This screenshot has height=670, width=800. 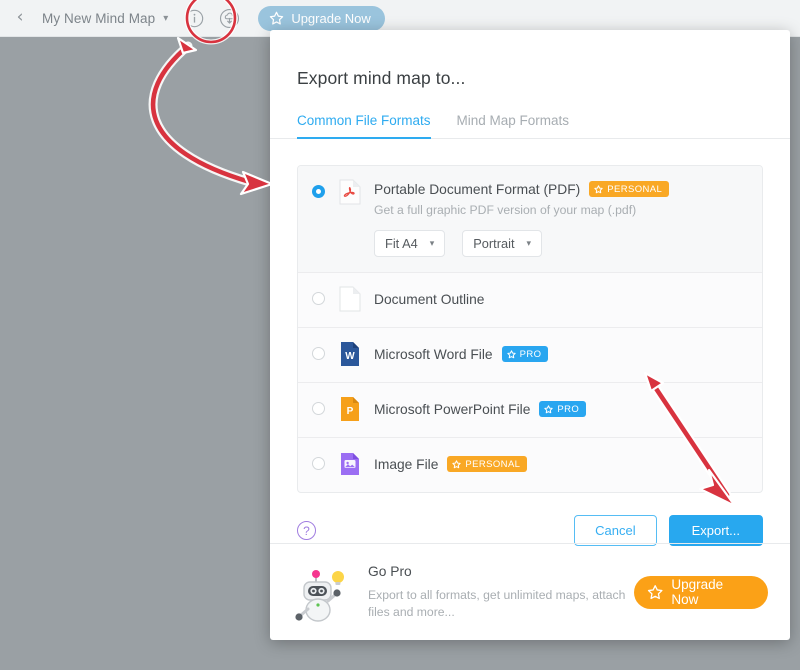 I want to click on upgrade-now-label: Upgrade Now, so click(x=697, y=592).